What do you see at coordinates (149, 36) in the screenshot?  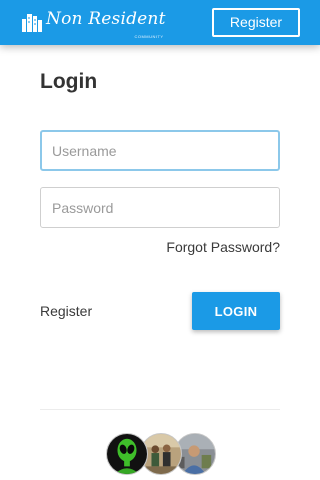 I see `logo-subtext: COMMUNITY` at bounding box center [149, 36].